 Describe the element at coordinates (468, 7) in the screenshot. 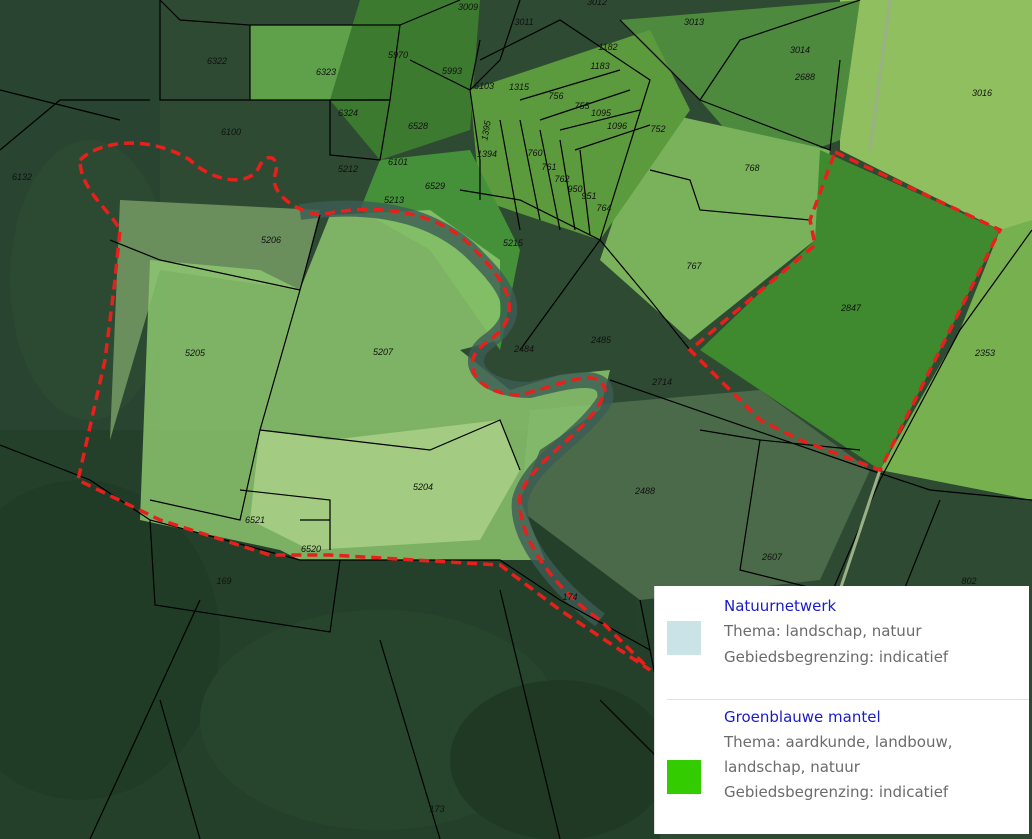

I see `parcel-label: 3009` at that location.